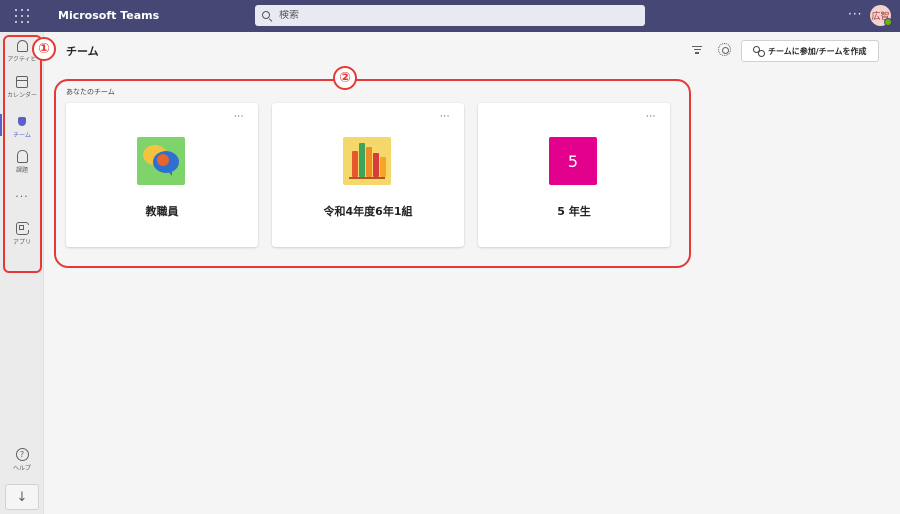 The image size is (900, 514). Describe the element at coordinates (21, 468) in the screenshot. I see `rail-item-label: ヘルプ` at that location.